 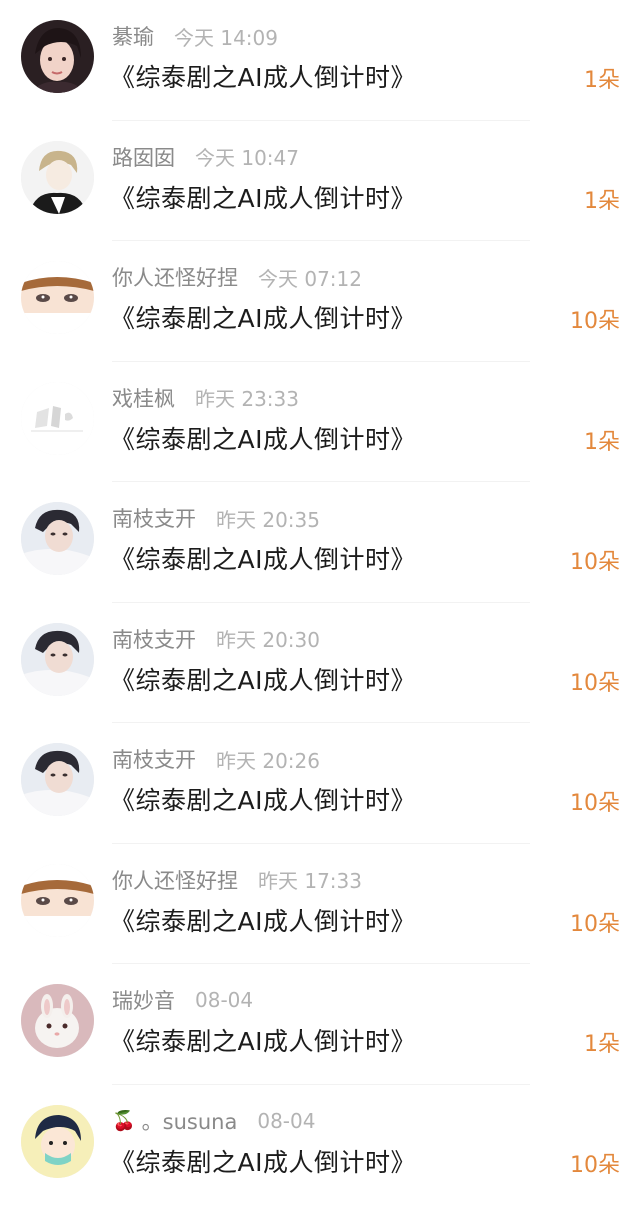 I want to click on list-item: 瑞妙音 08-04 《综泰剧之AI成人倒计时》 1朵, so click(x=320, y=1024).